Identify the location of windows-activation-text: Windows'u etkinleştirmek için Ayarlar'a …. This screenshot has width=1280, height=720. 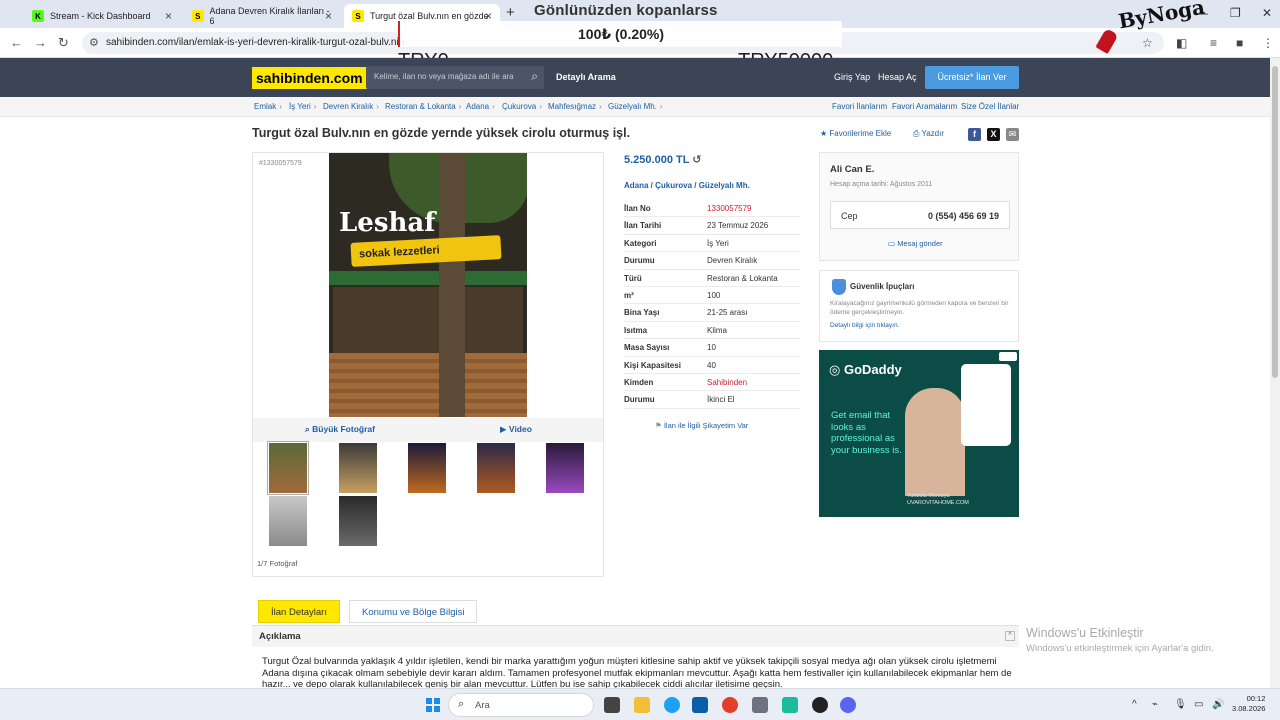
(1120, 648).